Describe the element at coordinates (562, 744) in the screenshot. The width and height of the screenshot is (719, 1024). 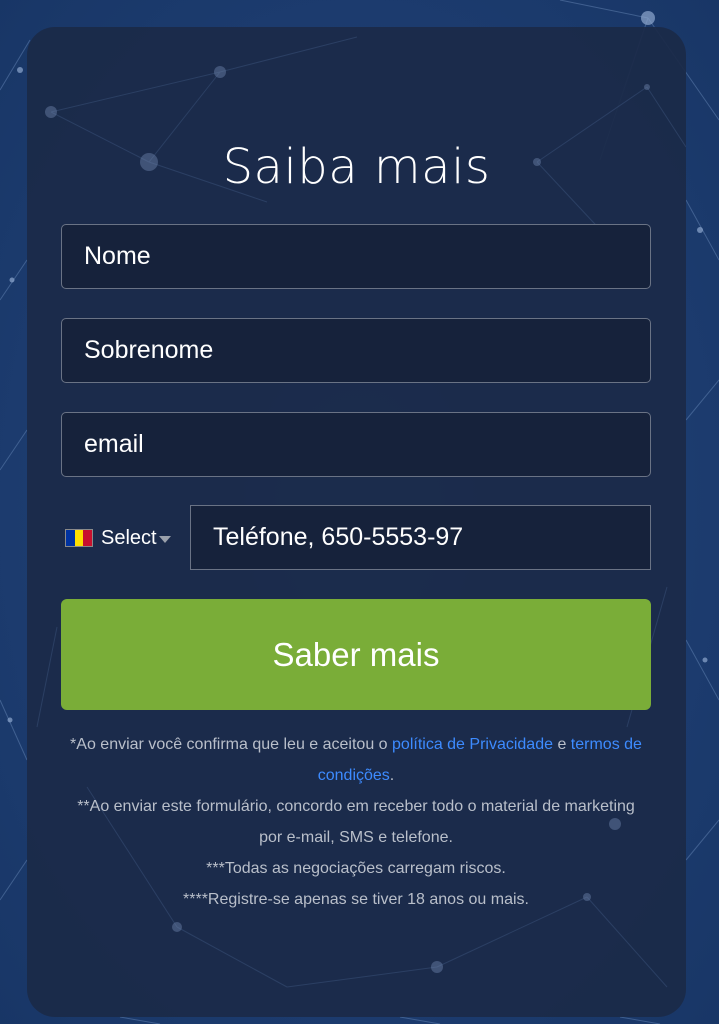
I see `consent-mid: e` at that location.